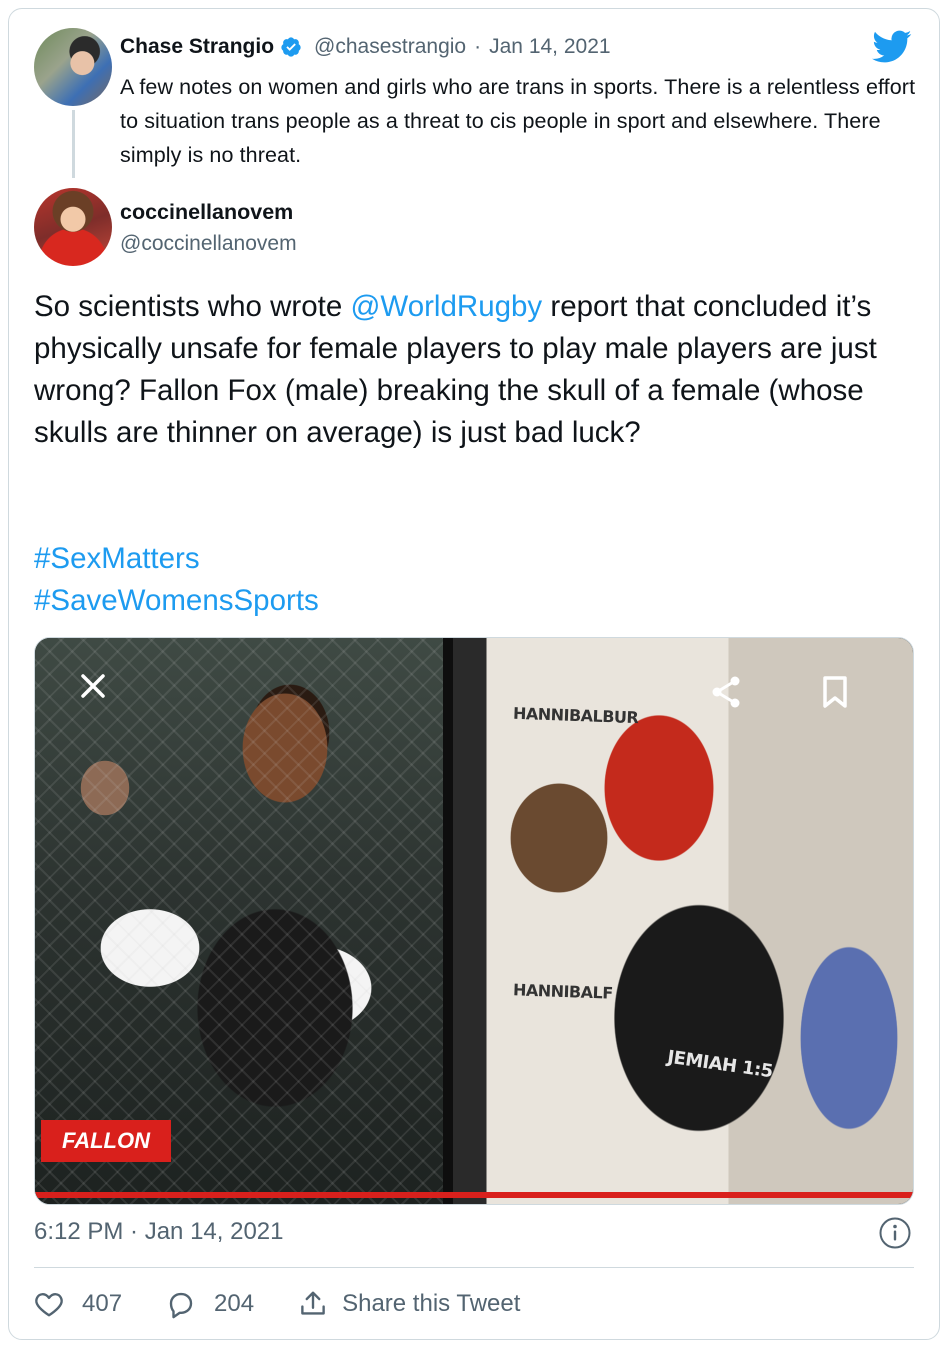 The height and width of the screenshot is (1348, 948). I want to click on name-tag-fallon: FALLON, so click(106, 1141).